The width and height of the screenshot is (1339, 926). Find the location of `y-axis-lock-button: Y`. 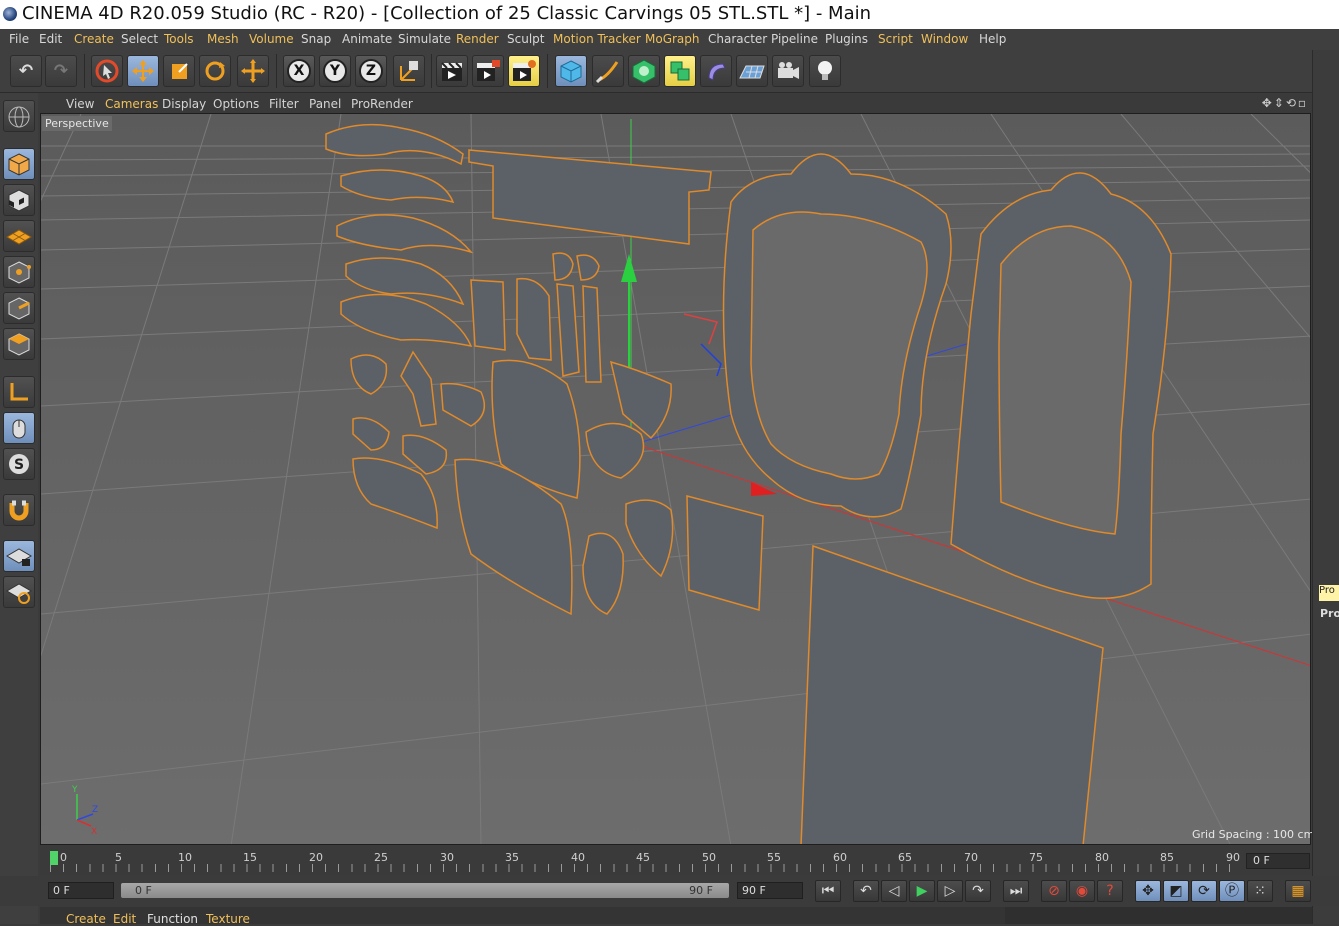

y-axis-lock-button: Y is located at coordinates (335, 71).